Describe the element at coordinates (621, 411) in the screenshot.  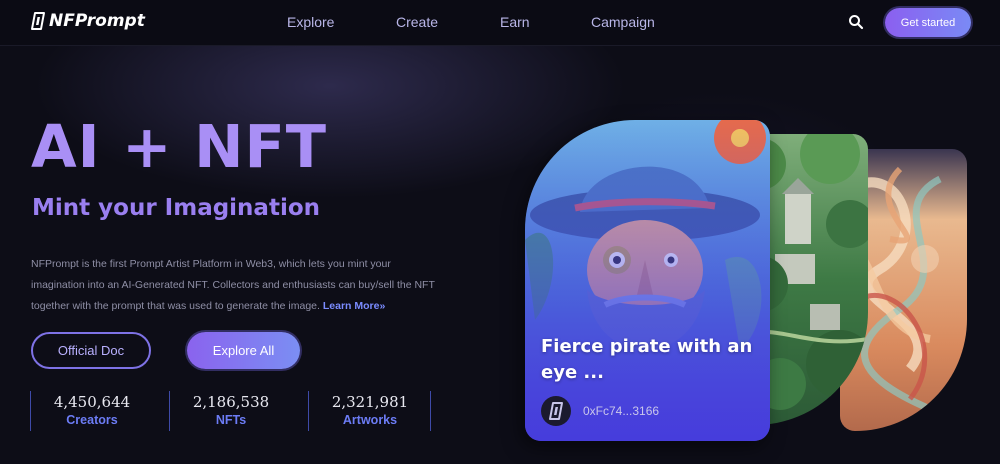
I see `owner-address: 0xFc74...3166` at that location.